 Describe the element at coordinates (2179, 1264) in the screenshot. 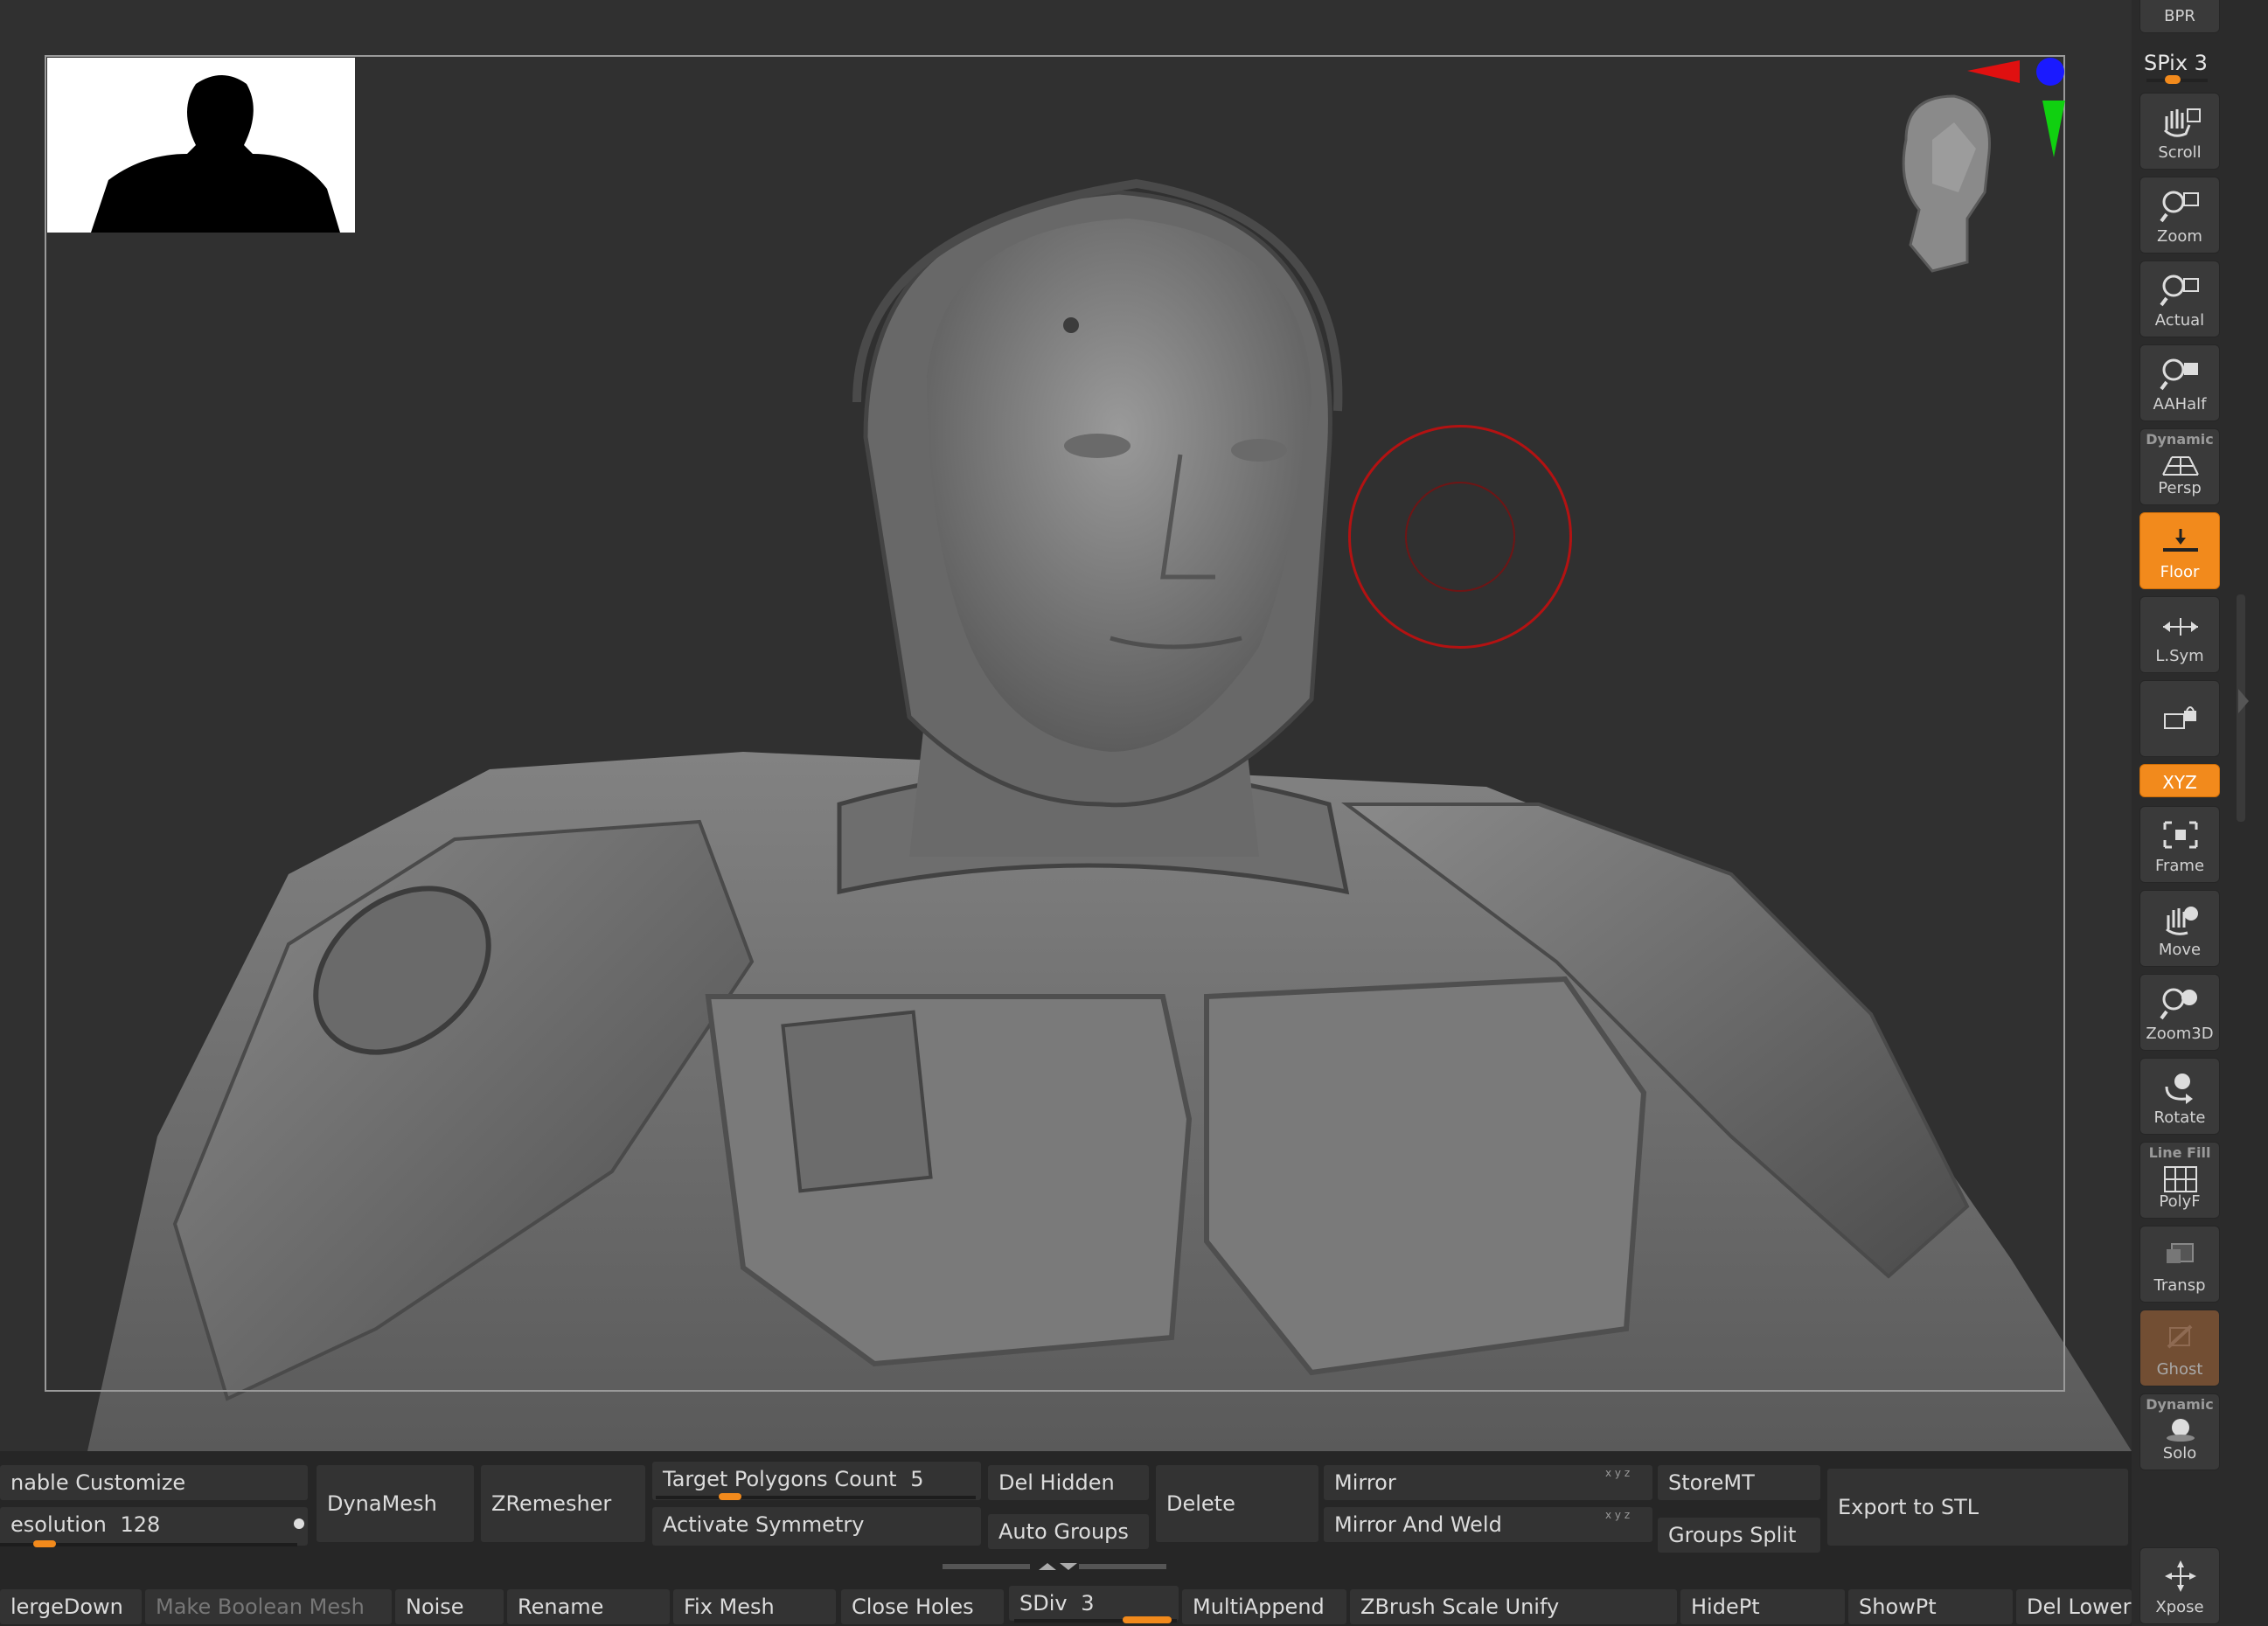

I see `transp-button: Transp` at that location.